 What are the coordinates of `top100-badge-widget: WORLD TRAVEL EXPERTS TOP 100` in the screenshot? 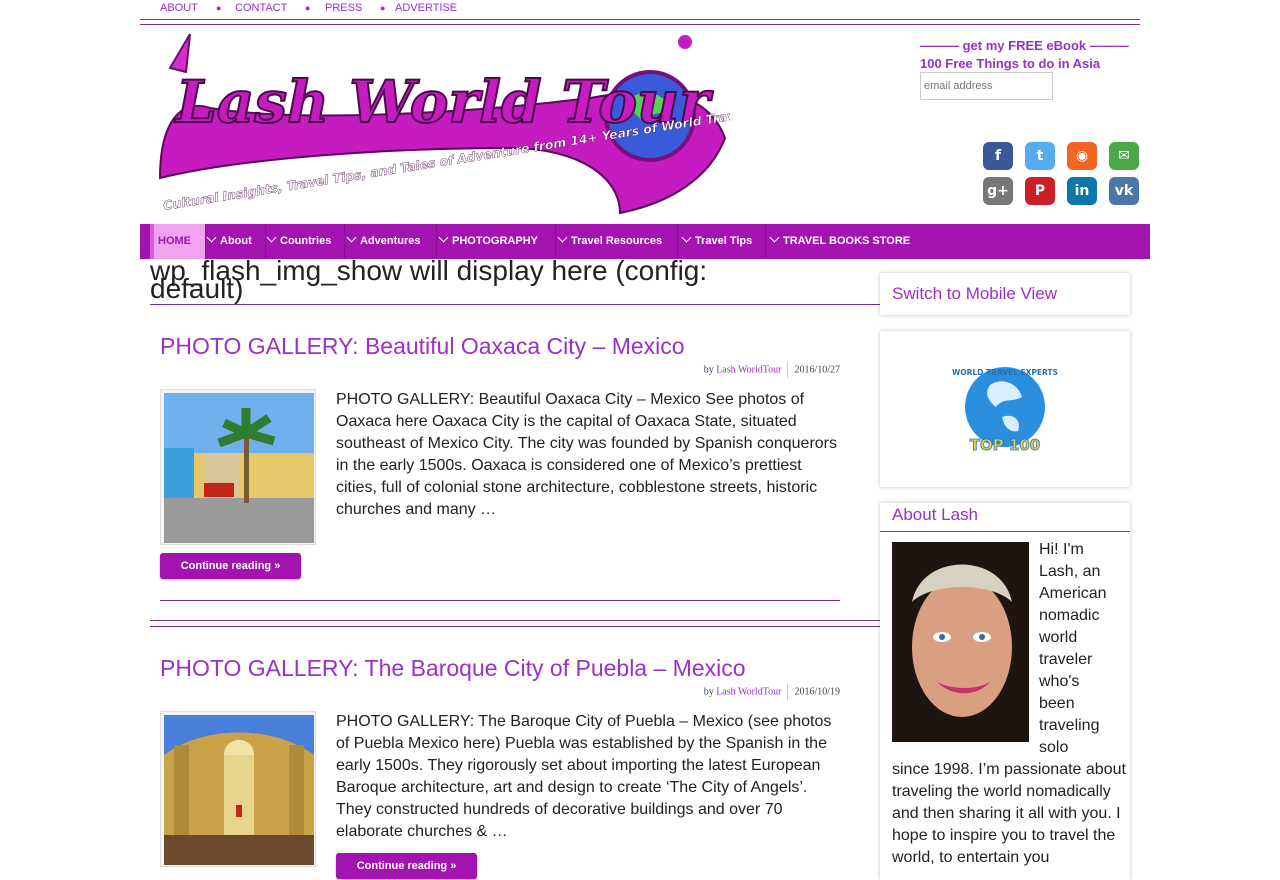 It's located at (1005, 409).